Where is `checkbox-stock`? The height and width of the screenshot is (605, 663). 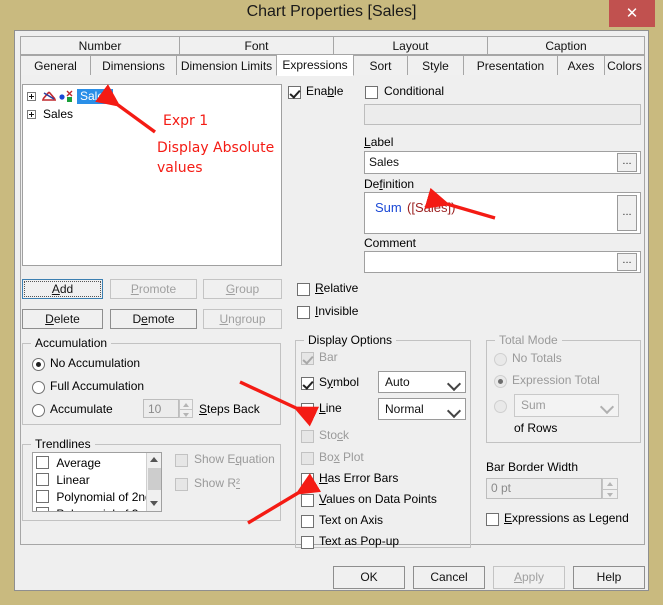 checkbox-stock is located at coordinates (307, 436).